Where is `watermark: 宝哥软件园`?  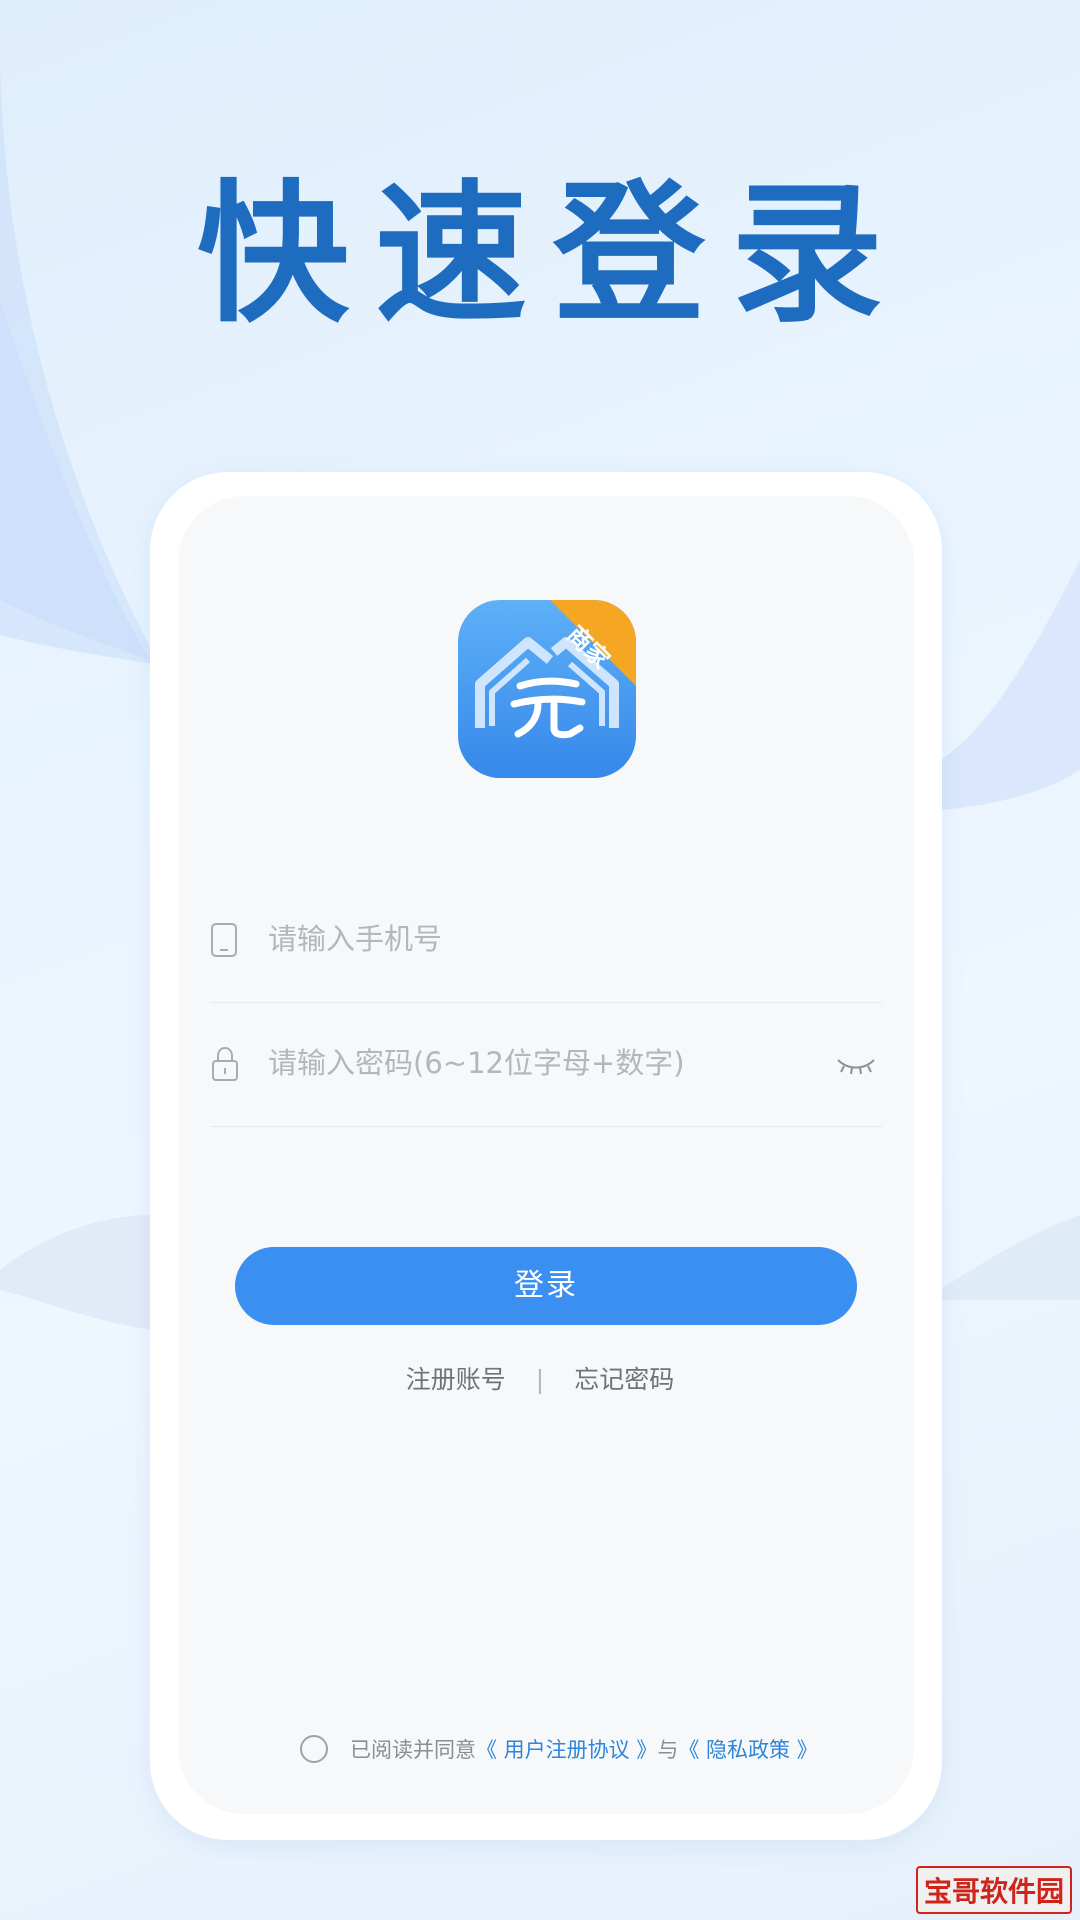
watermark: 宝哥软件园 is located at coordinates (993, 1890).